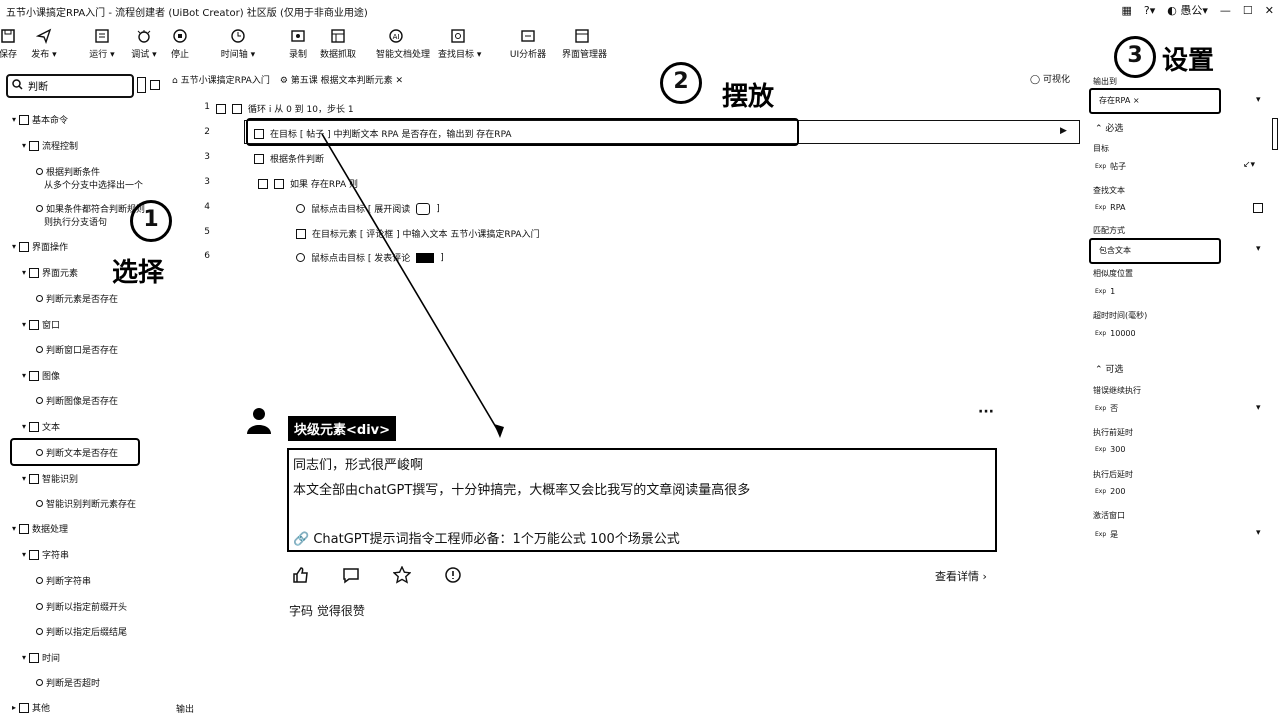 This screenshot has height=720, width=1280. I want to click on prop-label-similarity: 相似度位置, so click(1113, 273).